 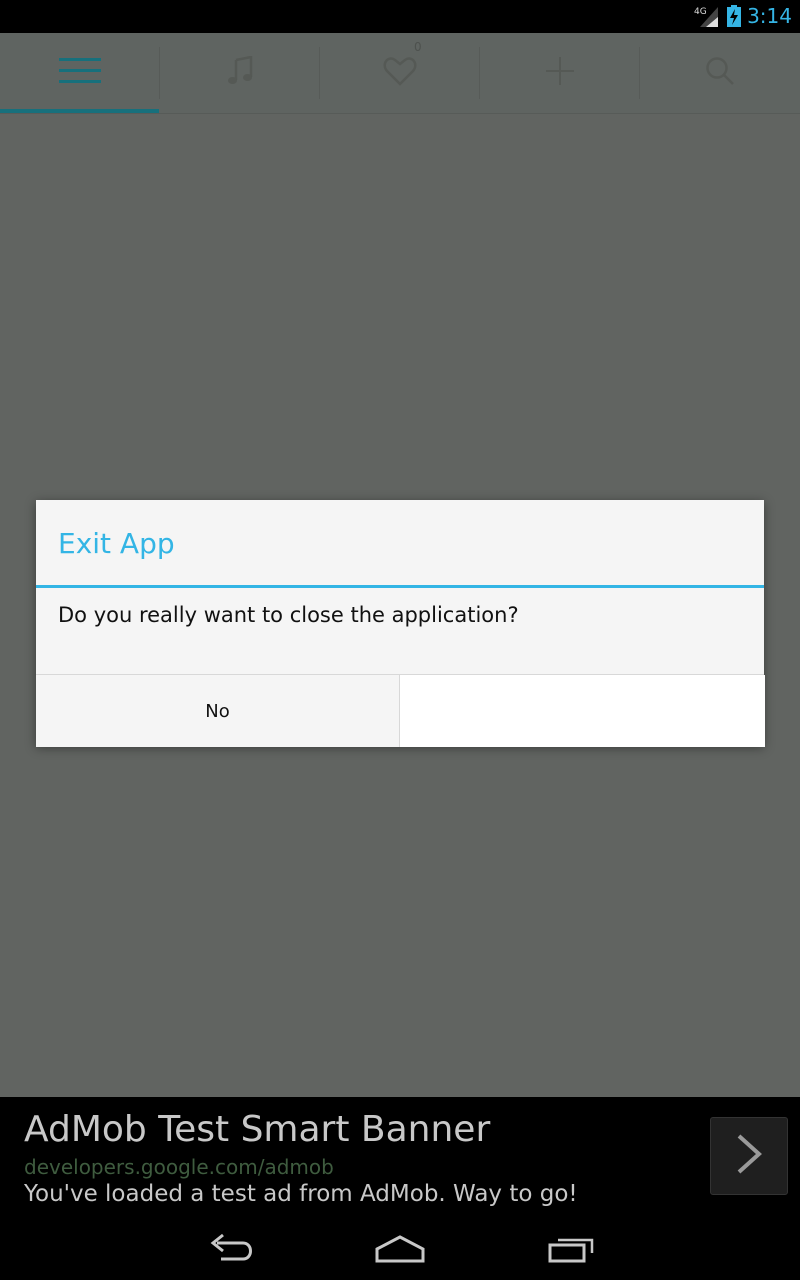 I want to click on plus-icon, so click(x=560, y=73).